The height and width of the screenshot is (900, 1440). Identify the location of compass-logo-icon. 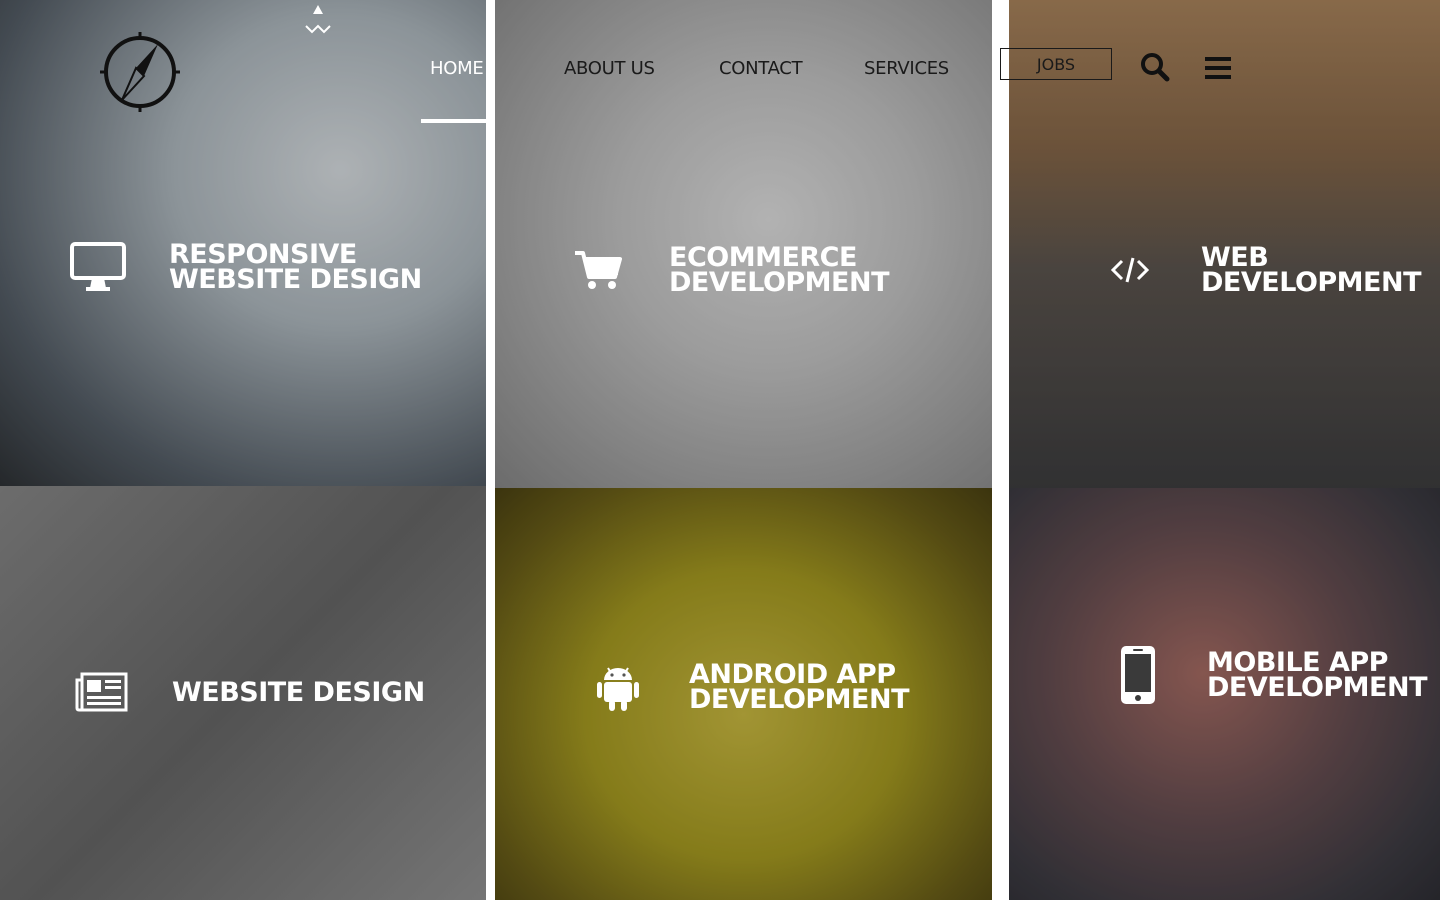
(140, 72).